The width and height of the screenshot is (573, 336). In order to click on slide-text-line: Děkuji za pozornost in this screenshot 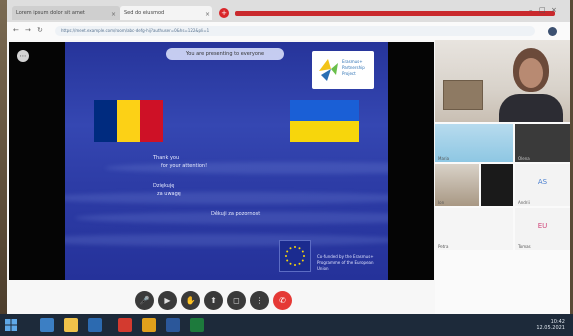, I will do `click(236, 214)`.